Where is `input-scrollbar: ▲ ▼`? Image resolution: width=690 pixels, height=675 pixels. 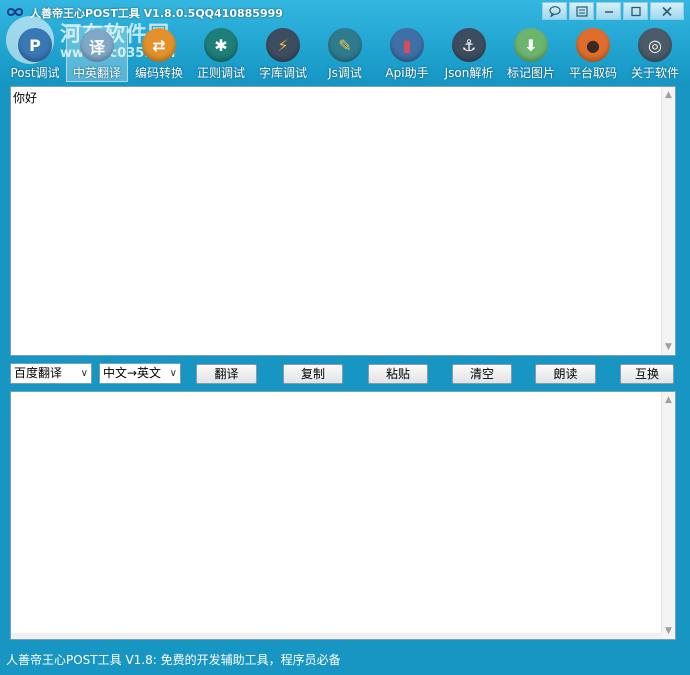
input-scrollbar: ▲ ▼ is located at coordinates (668, 221).